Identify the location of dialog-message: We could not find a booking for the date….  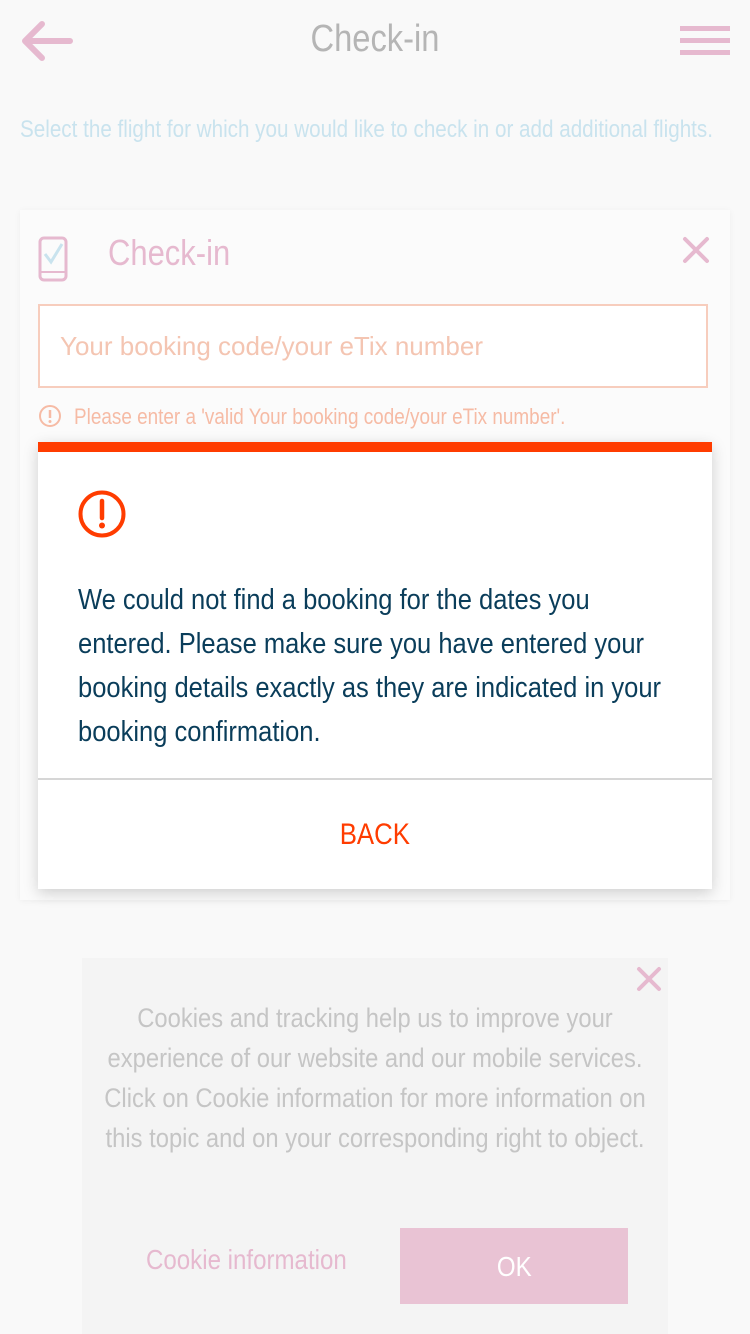
(370, 666).